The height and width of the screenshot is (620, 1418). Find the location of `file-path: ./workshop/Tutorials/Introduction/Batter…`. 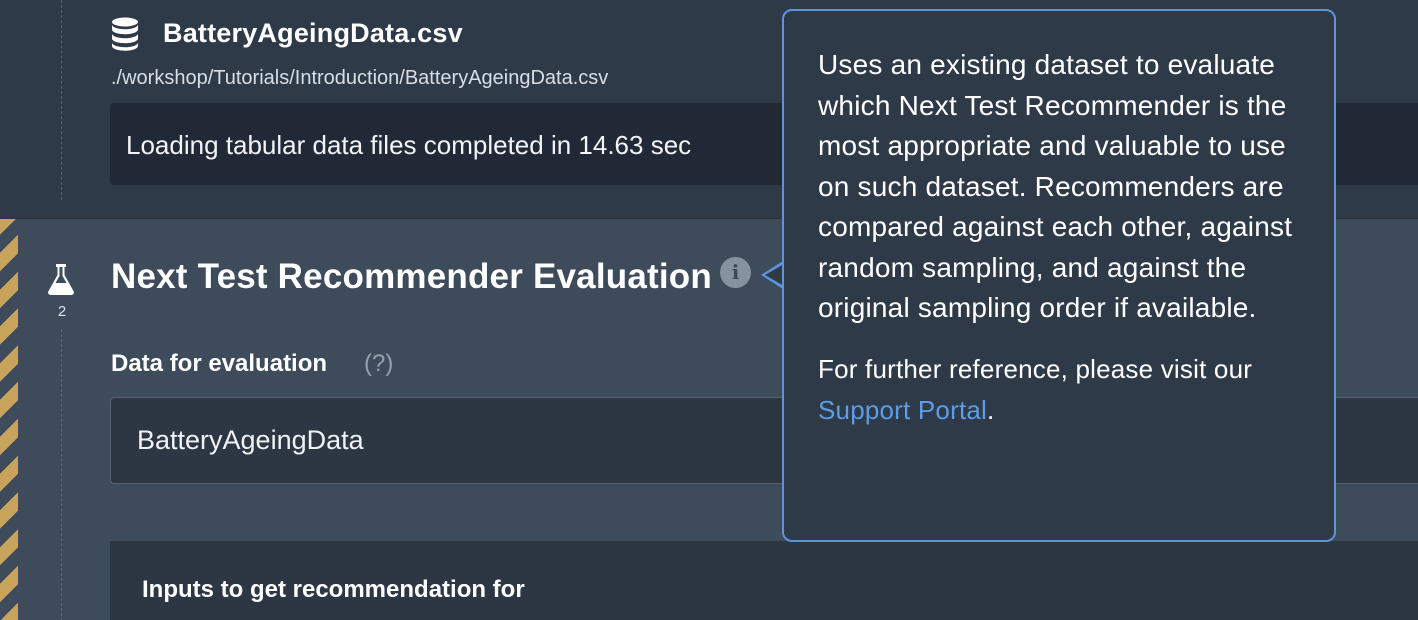

file-path: ./workshop/Tutorials/Introduction/Batter… is located at coordinates (360, 78).